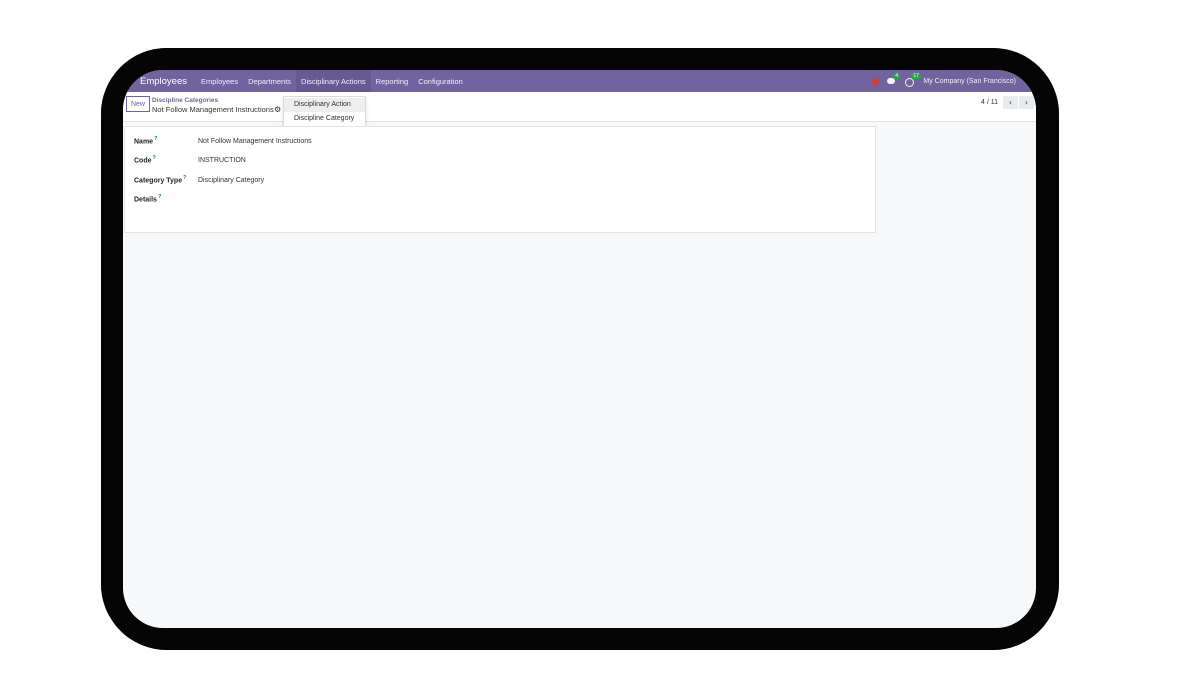  I want to click on field-code: Code? INSTRUCTION, so click(334, 160).